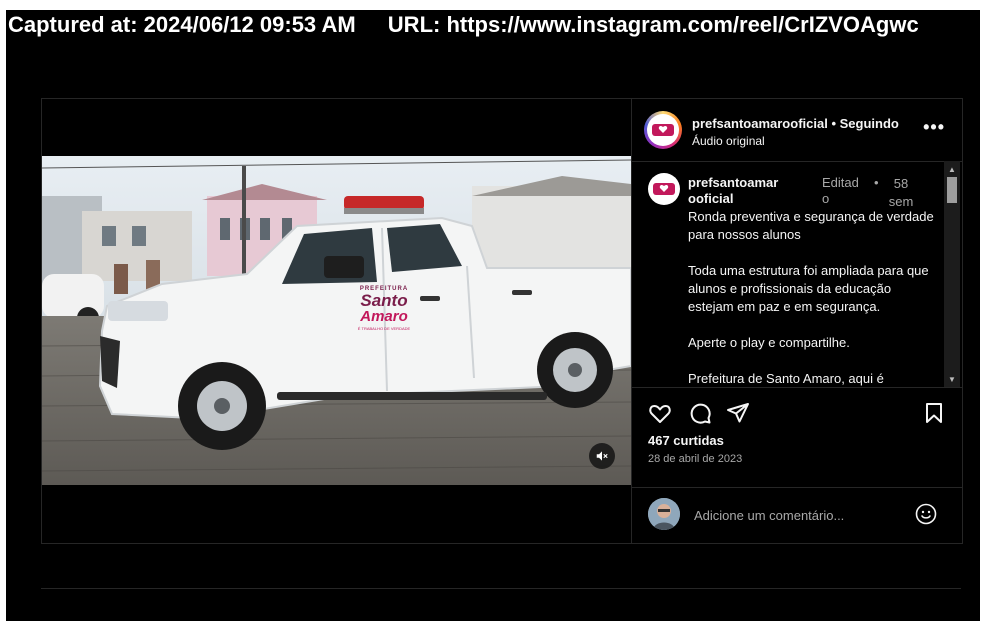 The height and width of the screenshot is (621, 982). What do you see at coordinates (695, 459) in the screenshot?
I see `post-date: 28 de abril de 2023` at bounding box center [695, 459].